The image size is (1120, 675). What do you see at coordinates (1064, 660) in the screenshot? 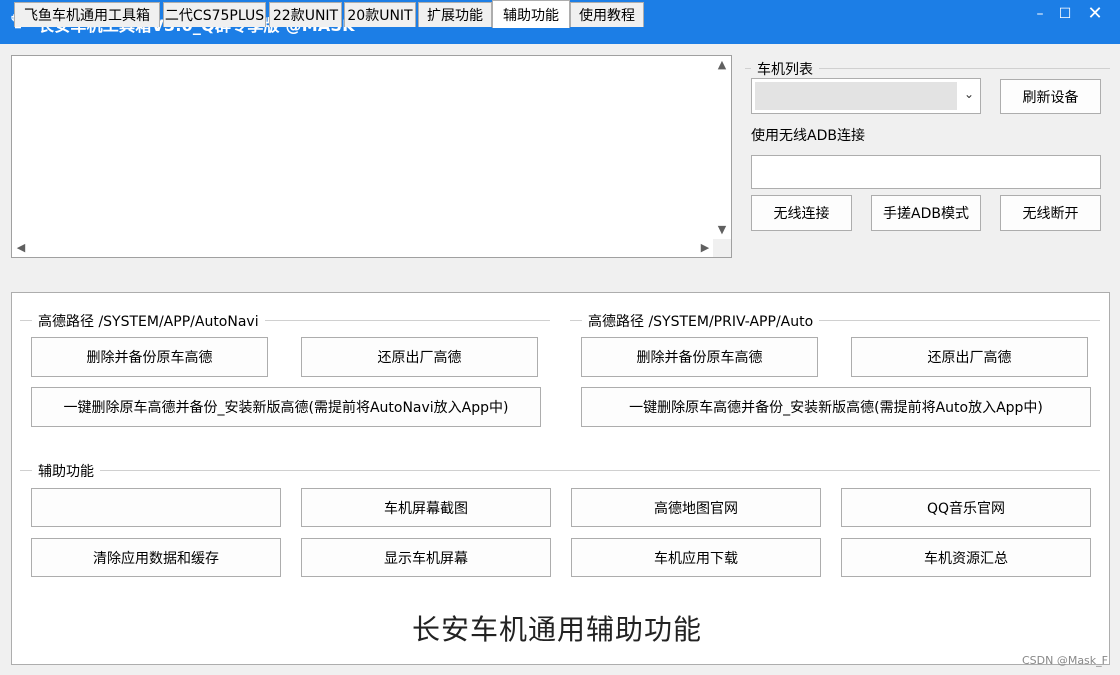
I see `watermark-text: CSDN @Mask_F` at bounding box center [1064, 660].